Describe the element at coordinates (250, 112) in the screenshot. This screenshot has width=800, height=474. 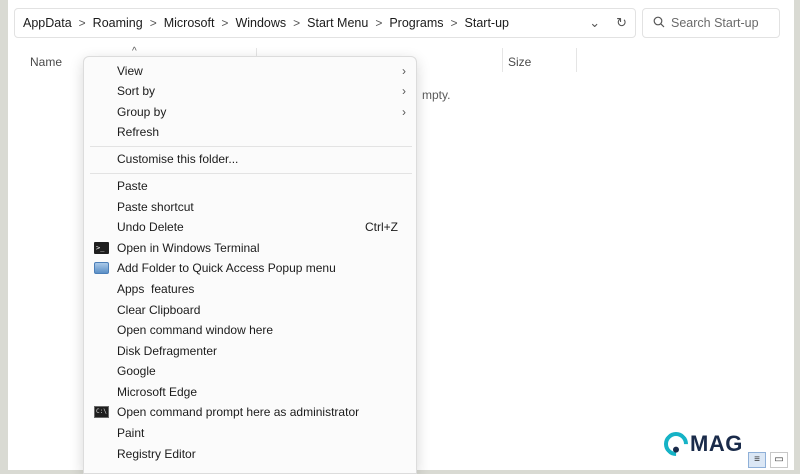
I see `menu-item-group-by: Group by ›` at that location.